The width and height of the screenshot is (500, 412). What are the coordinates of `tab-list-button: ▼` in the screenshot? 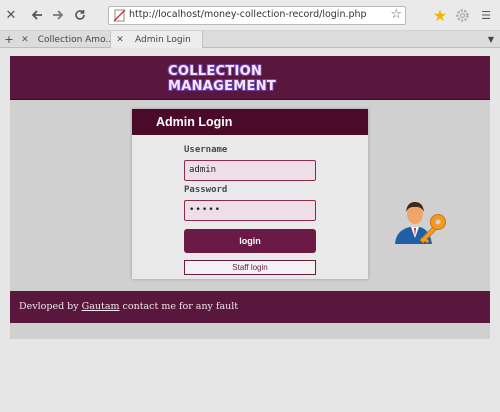 It's located at (491, 39).